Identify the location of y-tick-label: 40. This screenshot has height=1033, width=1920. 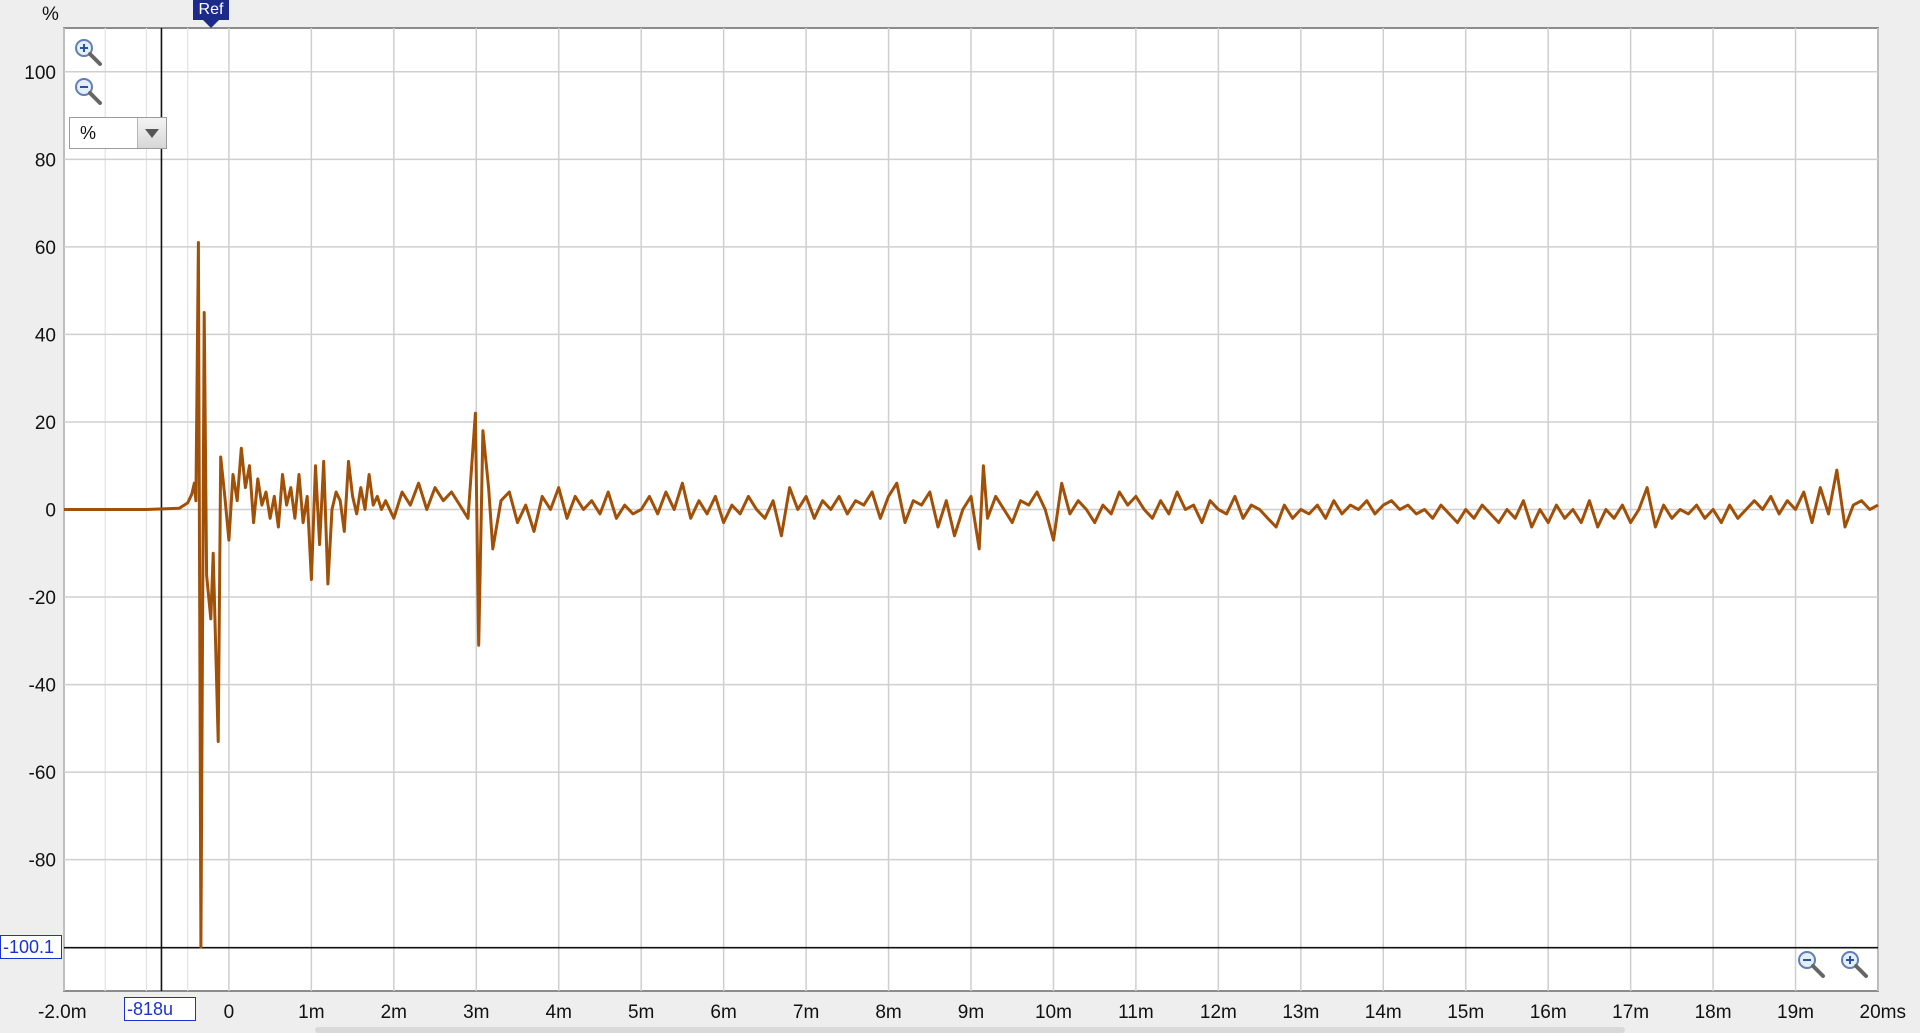
(45, 335).